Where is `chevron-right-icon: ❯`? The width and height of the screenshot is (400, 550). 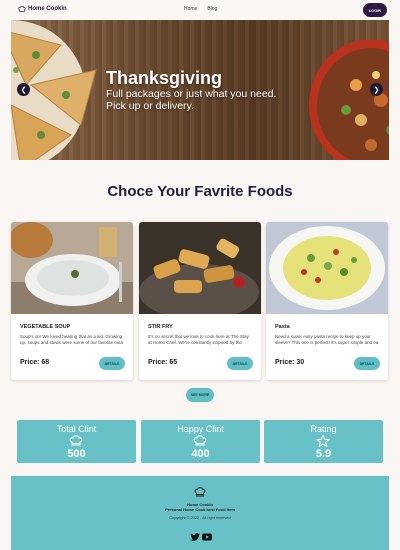 chevron-right-icon: ❯ is located at coordinates (376, 90).